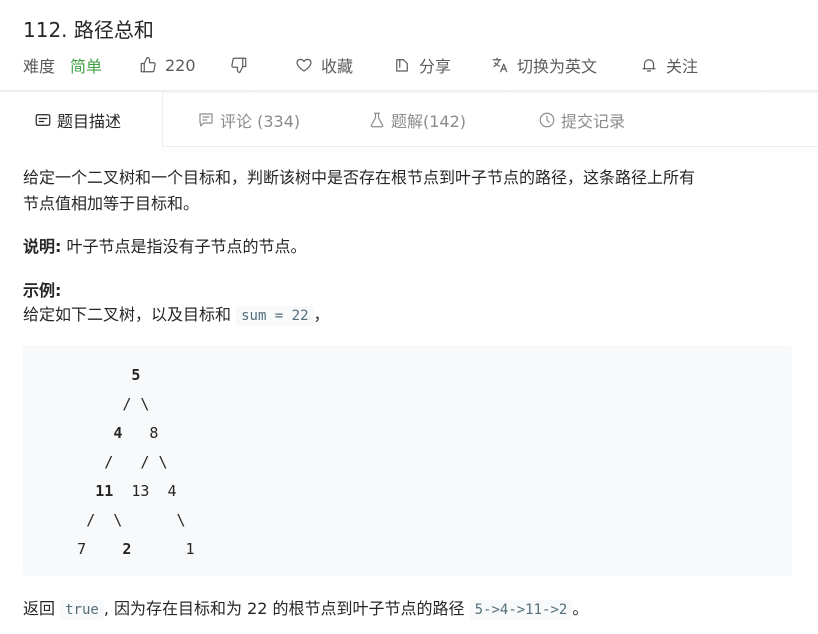 This screenshot has height=634, width=818. Describe the element at coordinates (593, 121) in the screenshot. I see `tab-submissions-label: 提交记录` at that location.